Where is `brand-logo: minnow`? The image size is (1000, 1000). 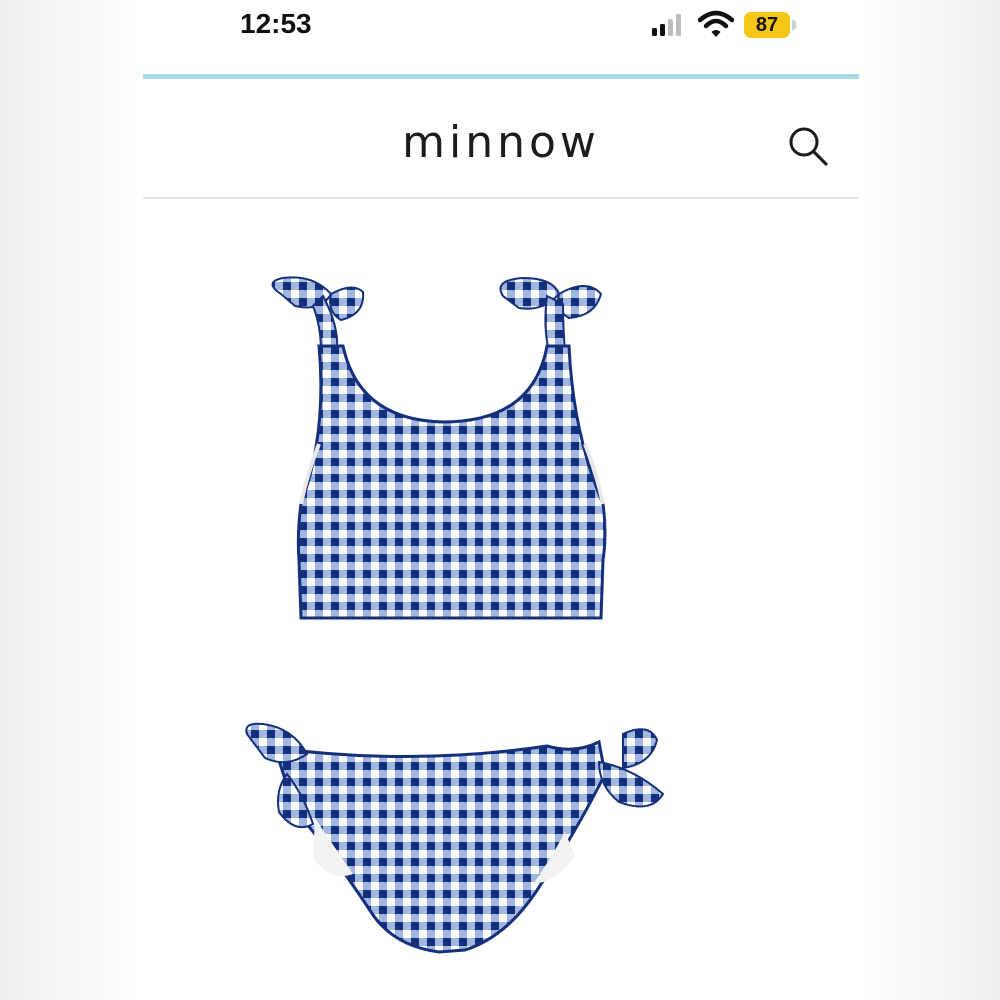 brand-logo: minnow is located at coordinates (501, 142).